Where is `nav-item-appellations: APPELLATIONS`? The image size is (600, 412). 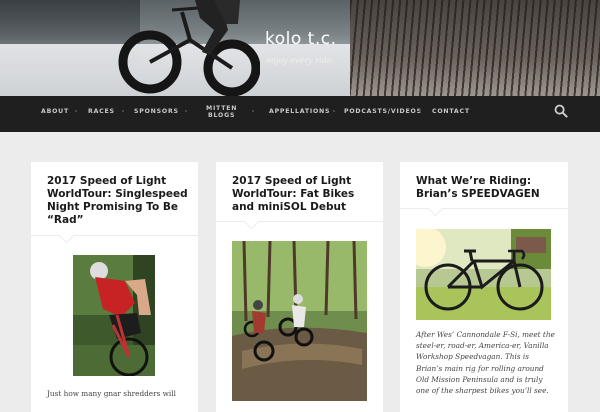 nav-item-appellations: APPELLATIONS is located at coordinates (299, 111).